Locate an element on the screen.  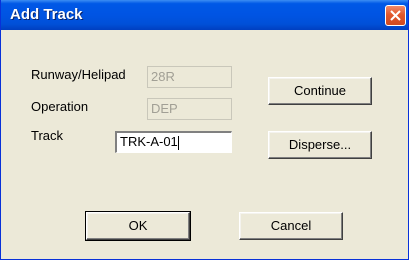
text-caret is located at coordinates (178, 142).